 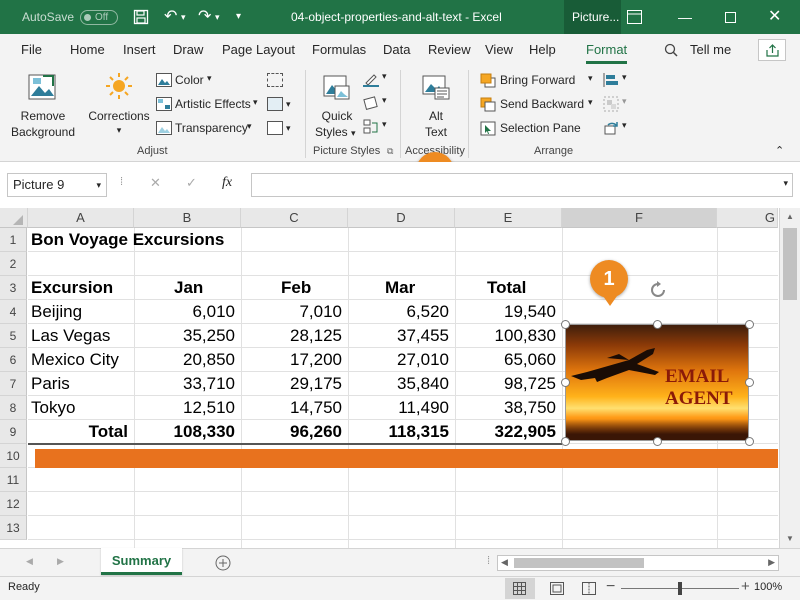 I want to click on tab-formulas: Formulas, so click(x=339, y=49).